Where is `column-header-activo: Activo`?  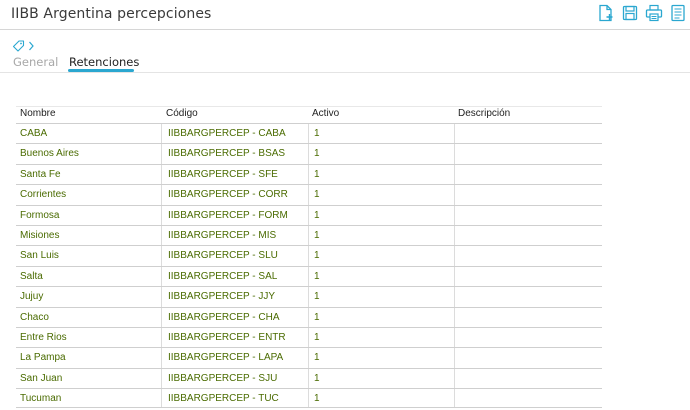
column-header-activo: Activo is located at coordinates (325, 114).